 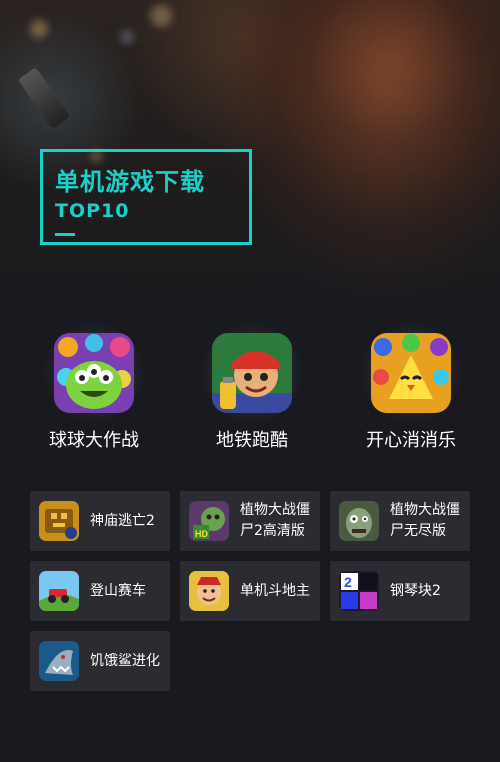 What do you see at coordinates (92, 211) in the screenshot?
I see `page-subtitle: TOP10` at bounding box center [92, 211].